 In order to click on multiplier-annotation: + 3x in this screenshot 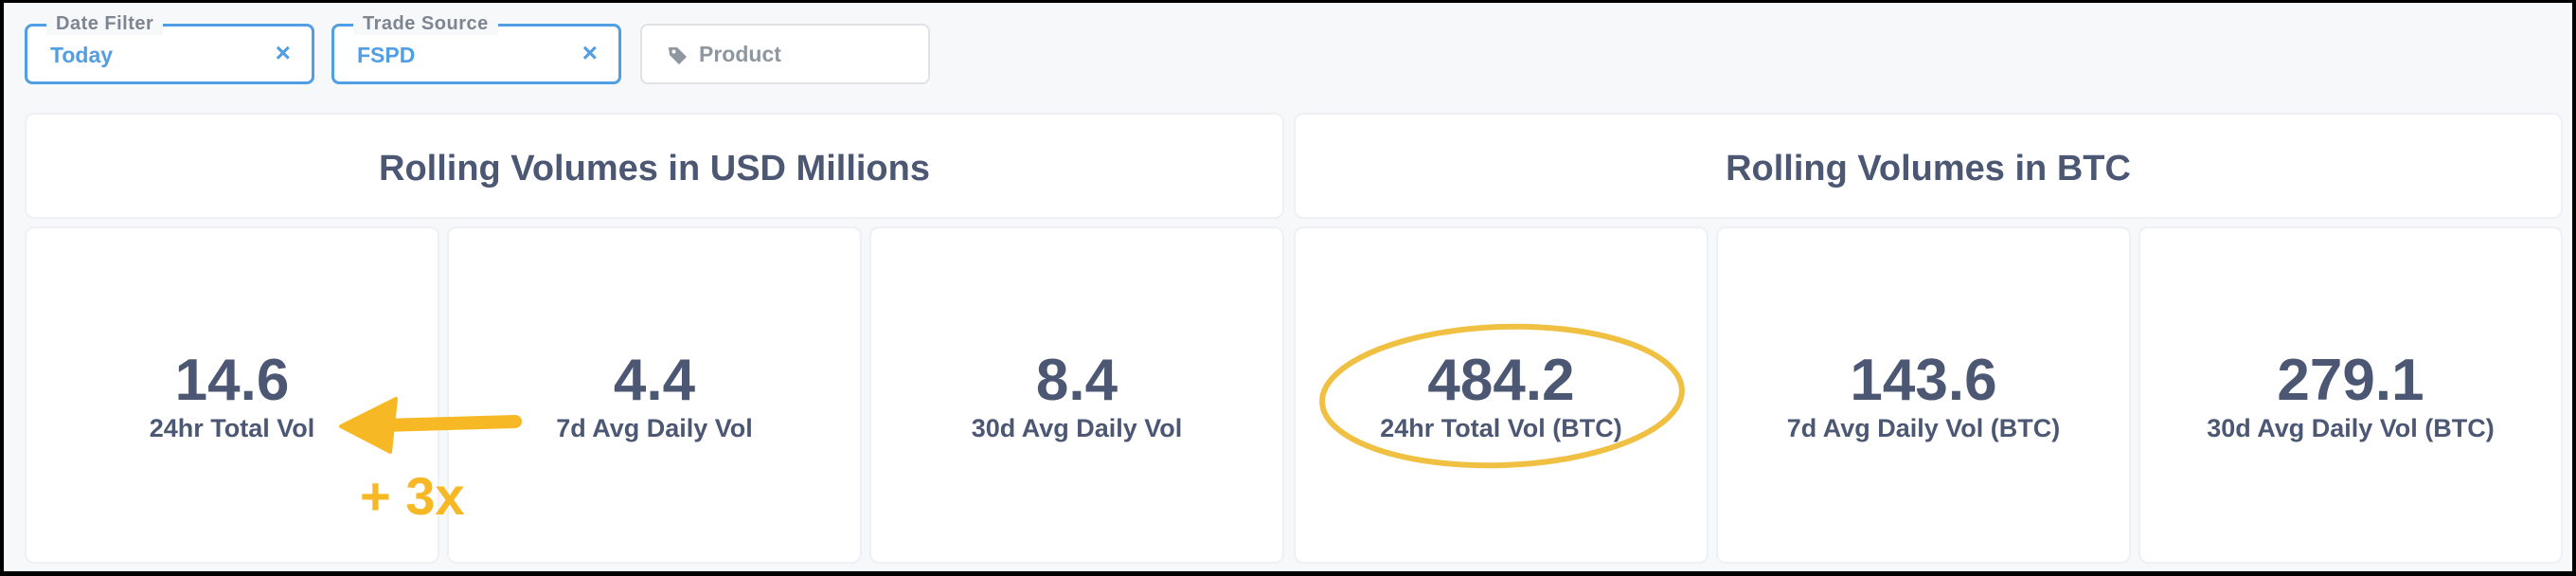, I will do `click(412, 496)`.